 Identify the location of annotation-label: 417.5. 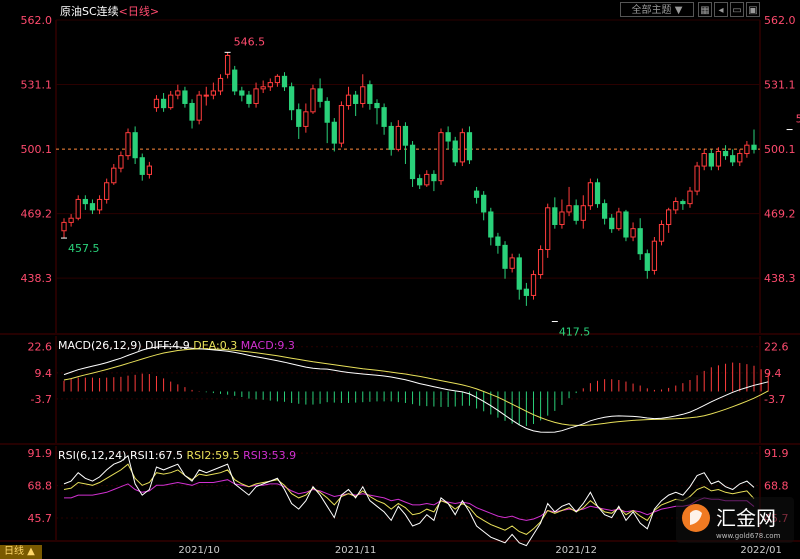
(575, 332).